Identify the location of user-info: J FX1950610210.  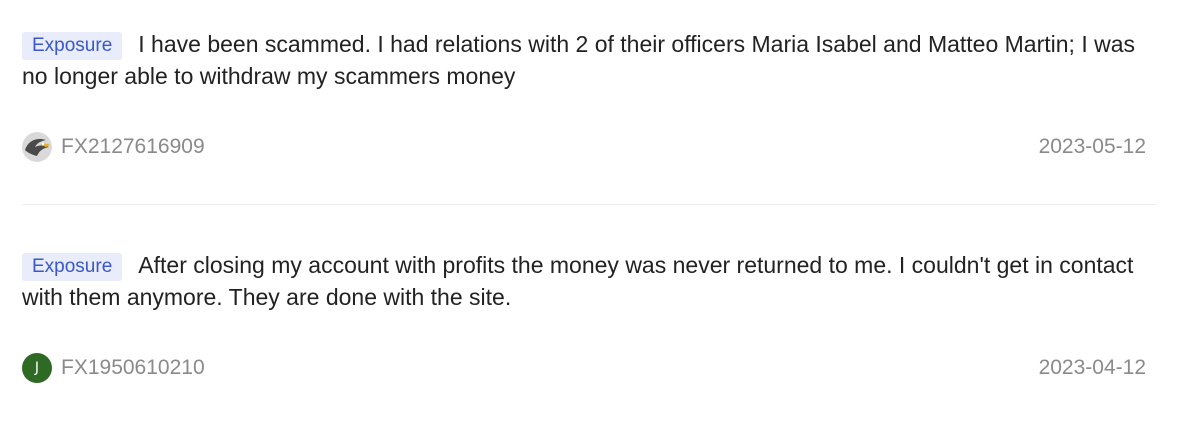
(113, 368).